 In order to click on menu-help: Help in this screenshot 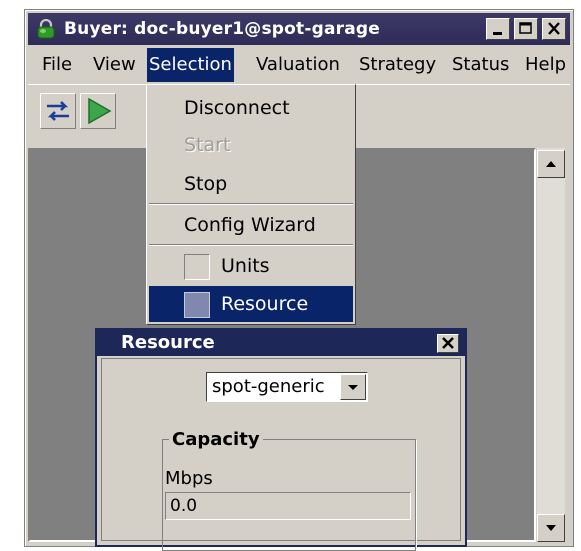, I will do `click(545, 65)`.